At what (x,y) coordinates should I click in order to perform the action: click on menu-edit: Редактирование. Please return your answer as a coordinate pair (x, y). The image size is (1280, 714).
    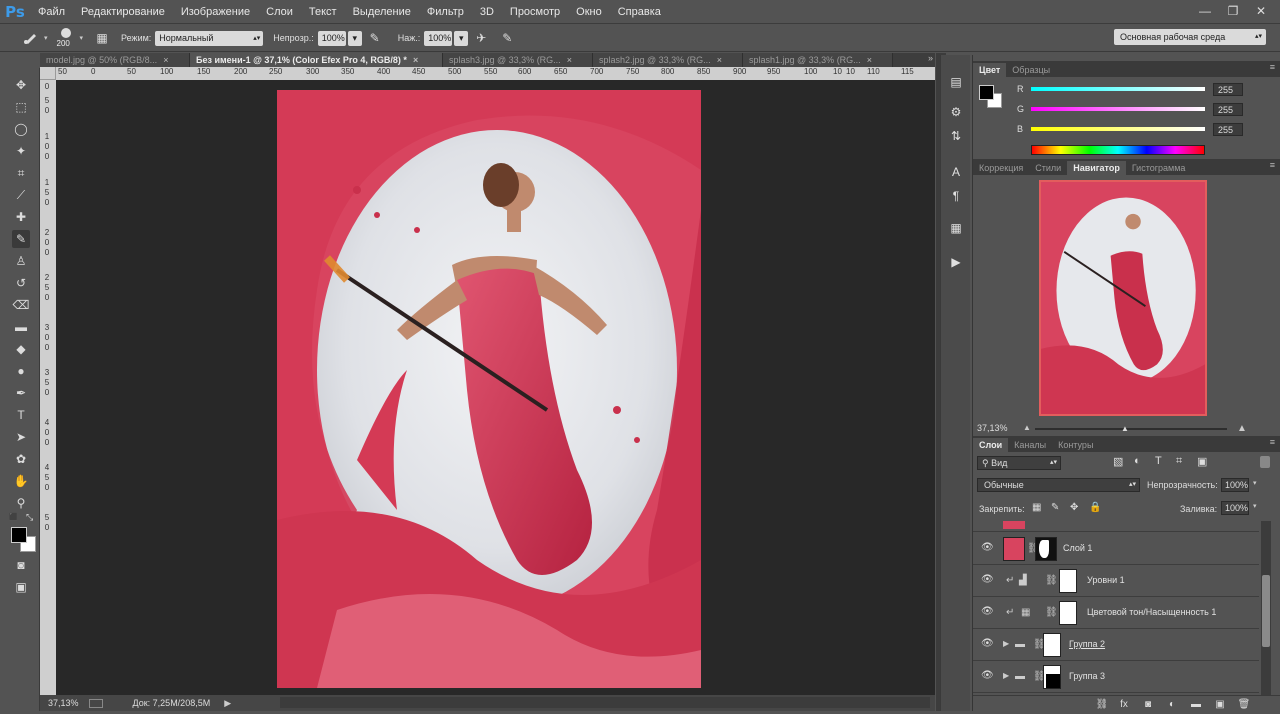
    Looking at the image, I should click on (123, 12).